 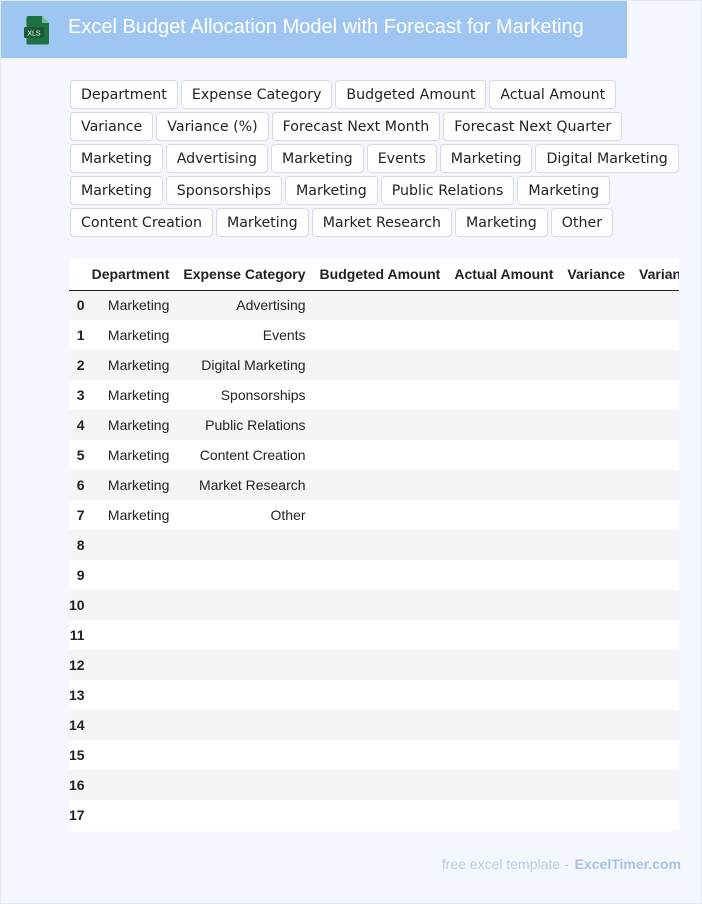 What do you see at coordinates (212, 126) in the screenshot?
I see `column-tag: Variance (%)` at bounding box center [212, 126].